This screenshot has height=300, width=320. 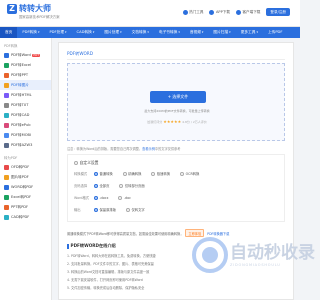 I want to click on radio-option: 精确转换, so click(x=132, y=173).